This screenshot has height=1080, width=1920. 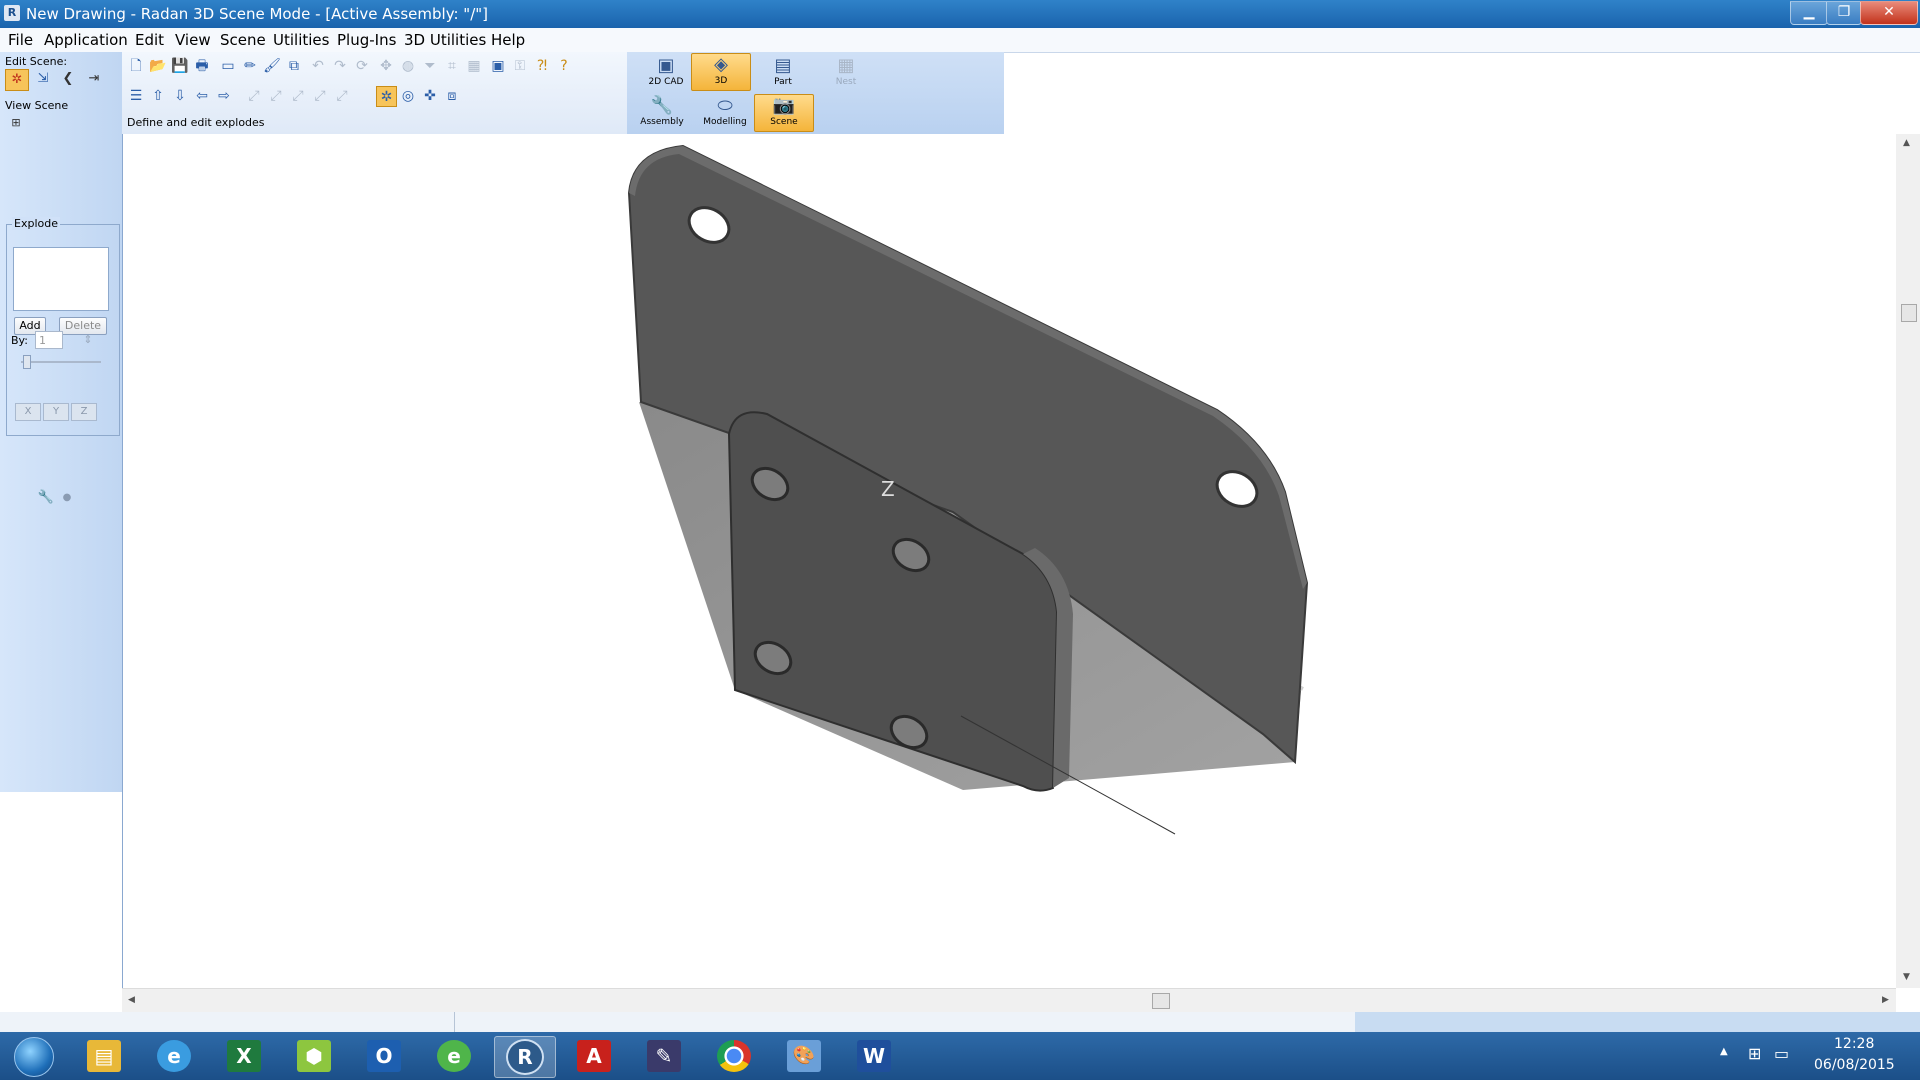 What do you see at coordinates (342, 96) in the screenshot?
I see `explode-step-5-icon: ⤢` at bounding box center [342, 96].